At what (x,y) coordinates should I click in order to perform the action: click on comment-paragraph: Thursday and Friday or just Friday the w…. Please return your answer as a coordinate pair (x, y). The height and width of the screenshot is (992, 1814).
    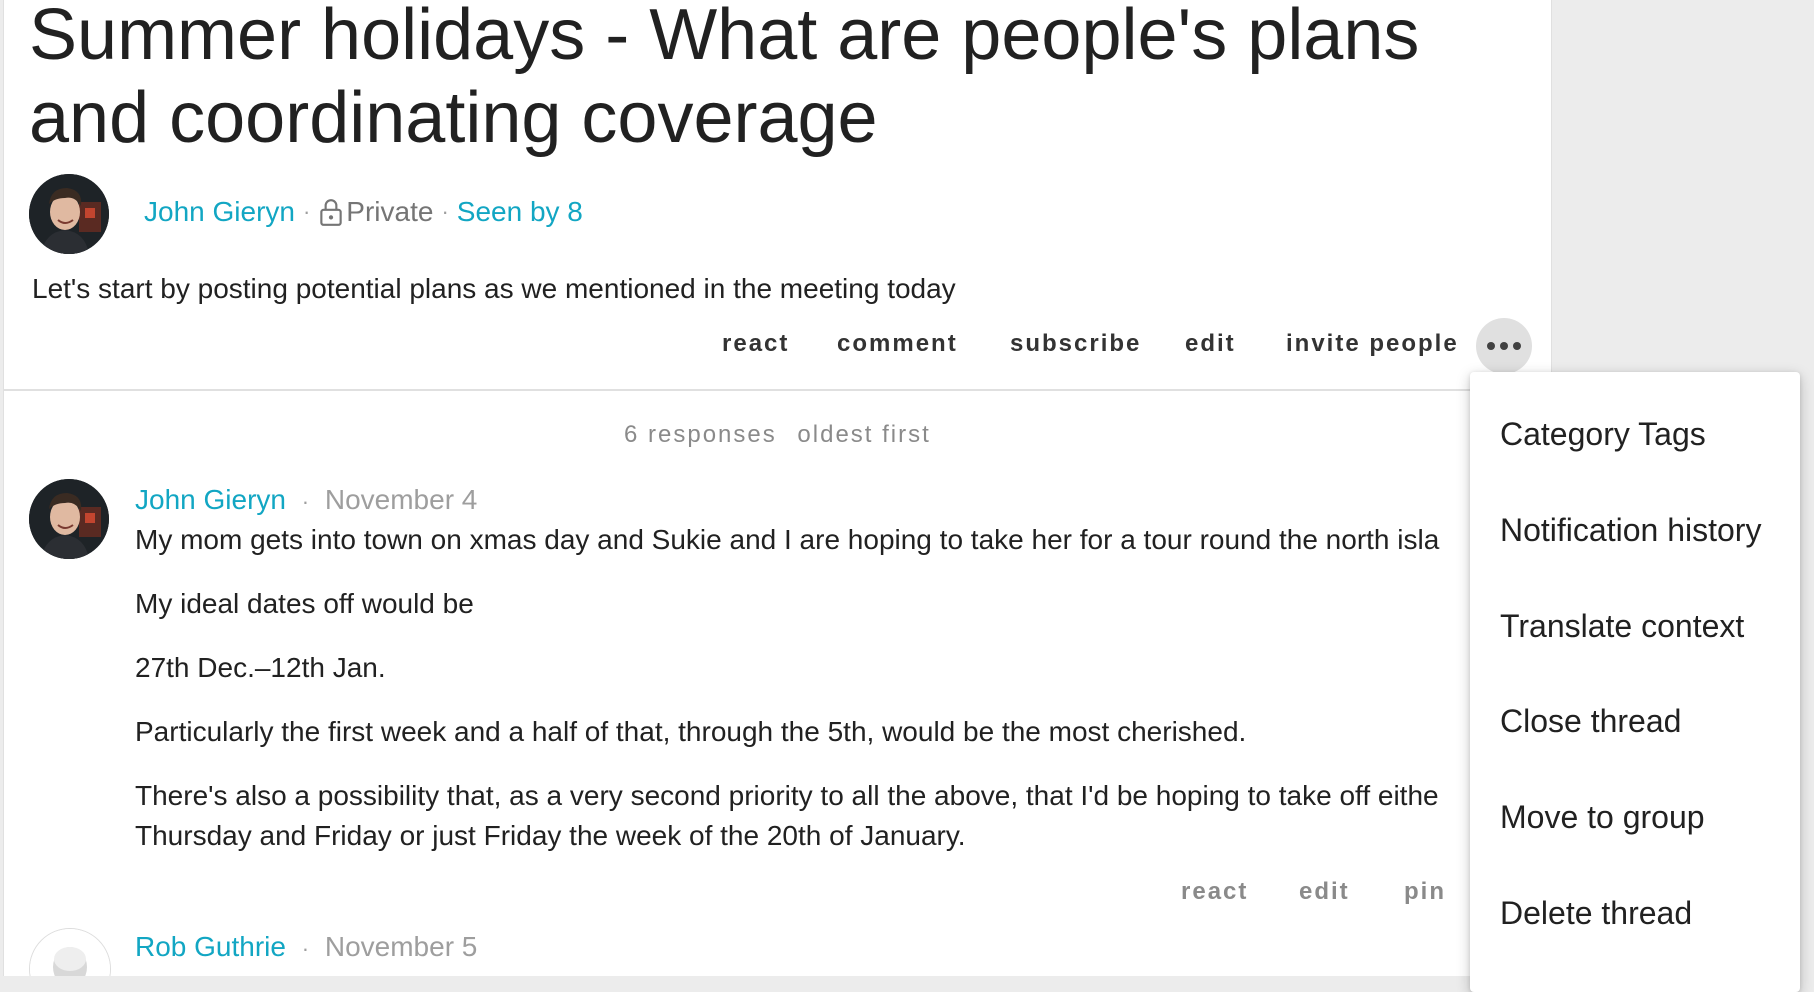
    Looking at the image, I should click on (550, 835).